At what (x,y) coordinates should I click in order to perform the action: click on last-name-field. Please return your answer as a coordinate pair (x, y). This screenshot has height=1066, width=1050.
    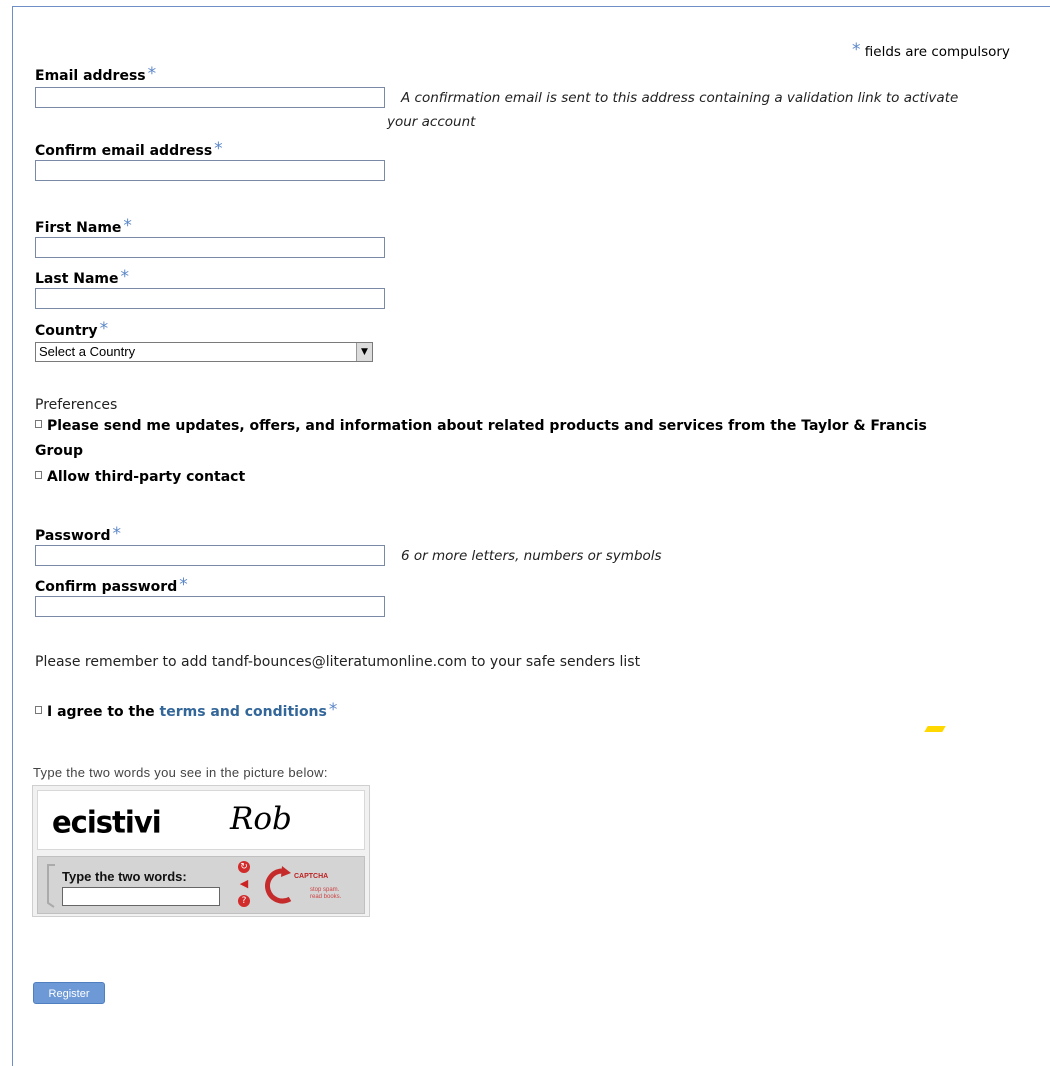
    Looking at the image, I should click on (210, 298).